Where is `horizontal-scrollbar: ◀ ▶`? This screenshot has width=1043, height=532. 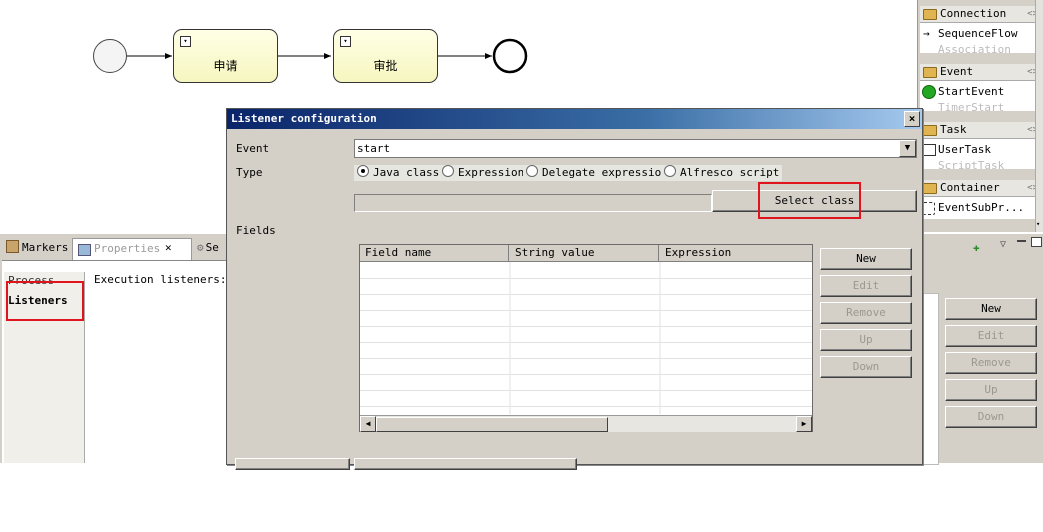
horizontal-scrollbar: ◀ ▶ is located at coordinates (586, 423).